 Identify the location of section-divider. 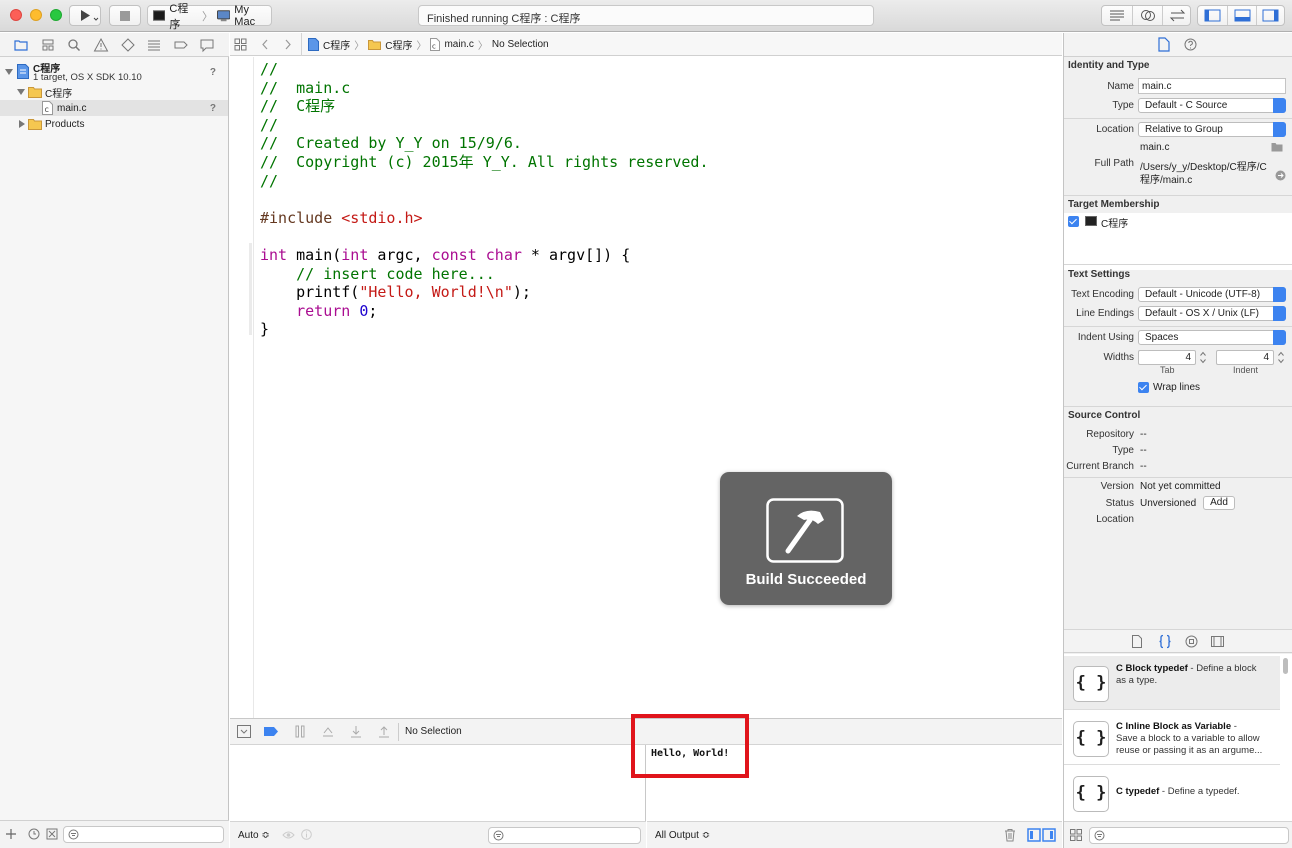
(1178, 406).